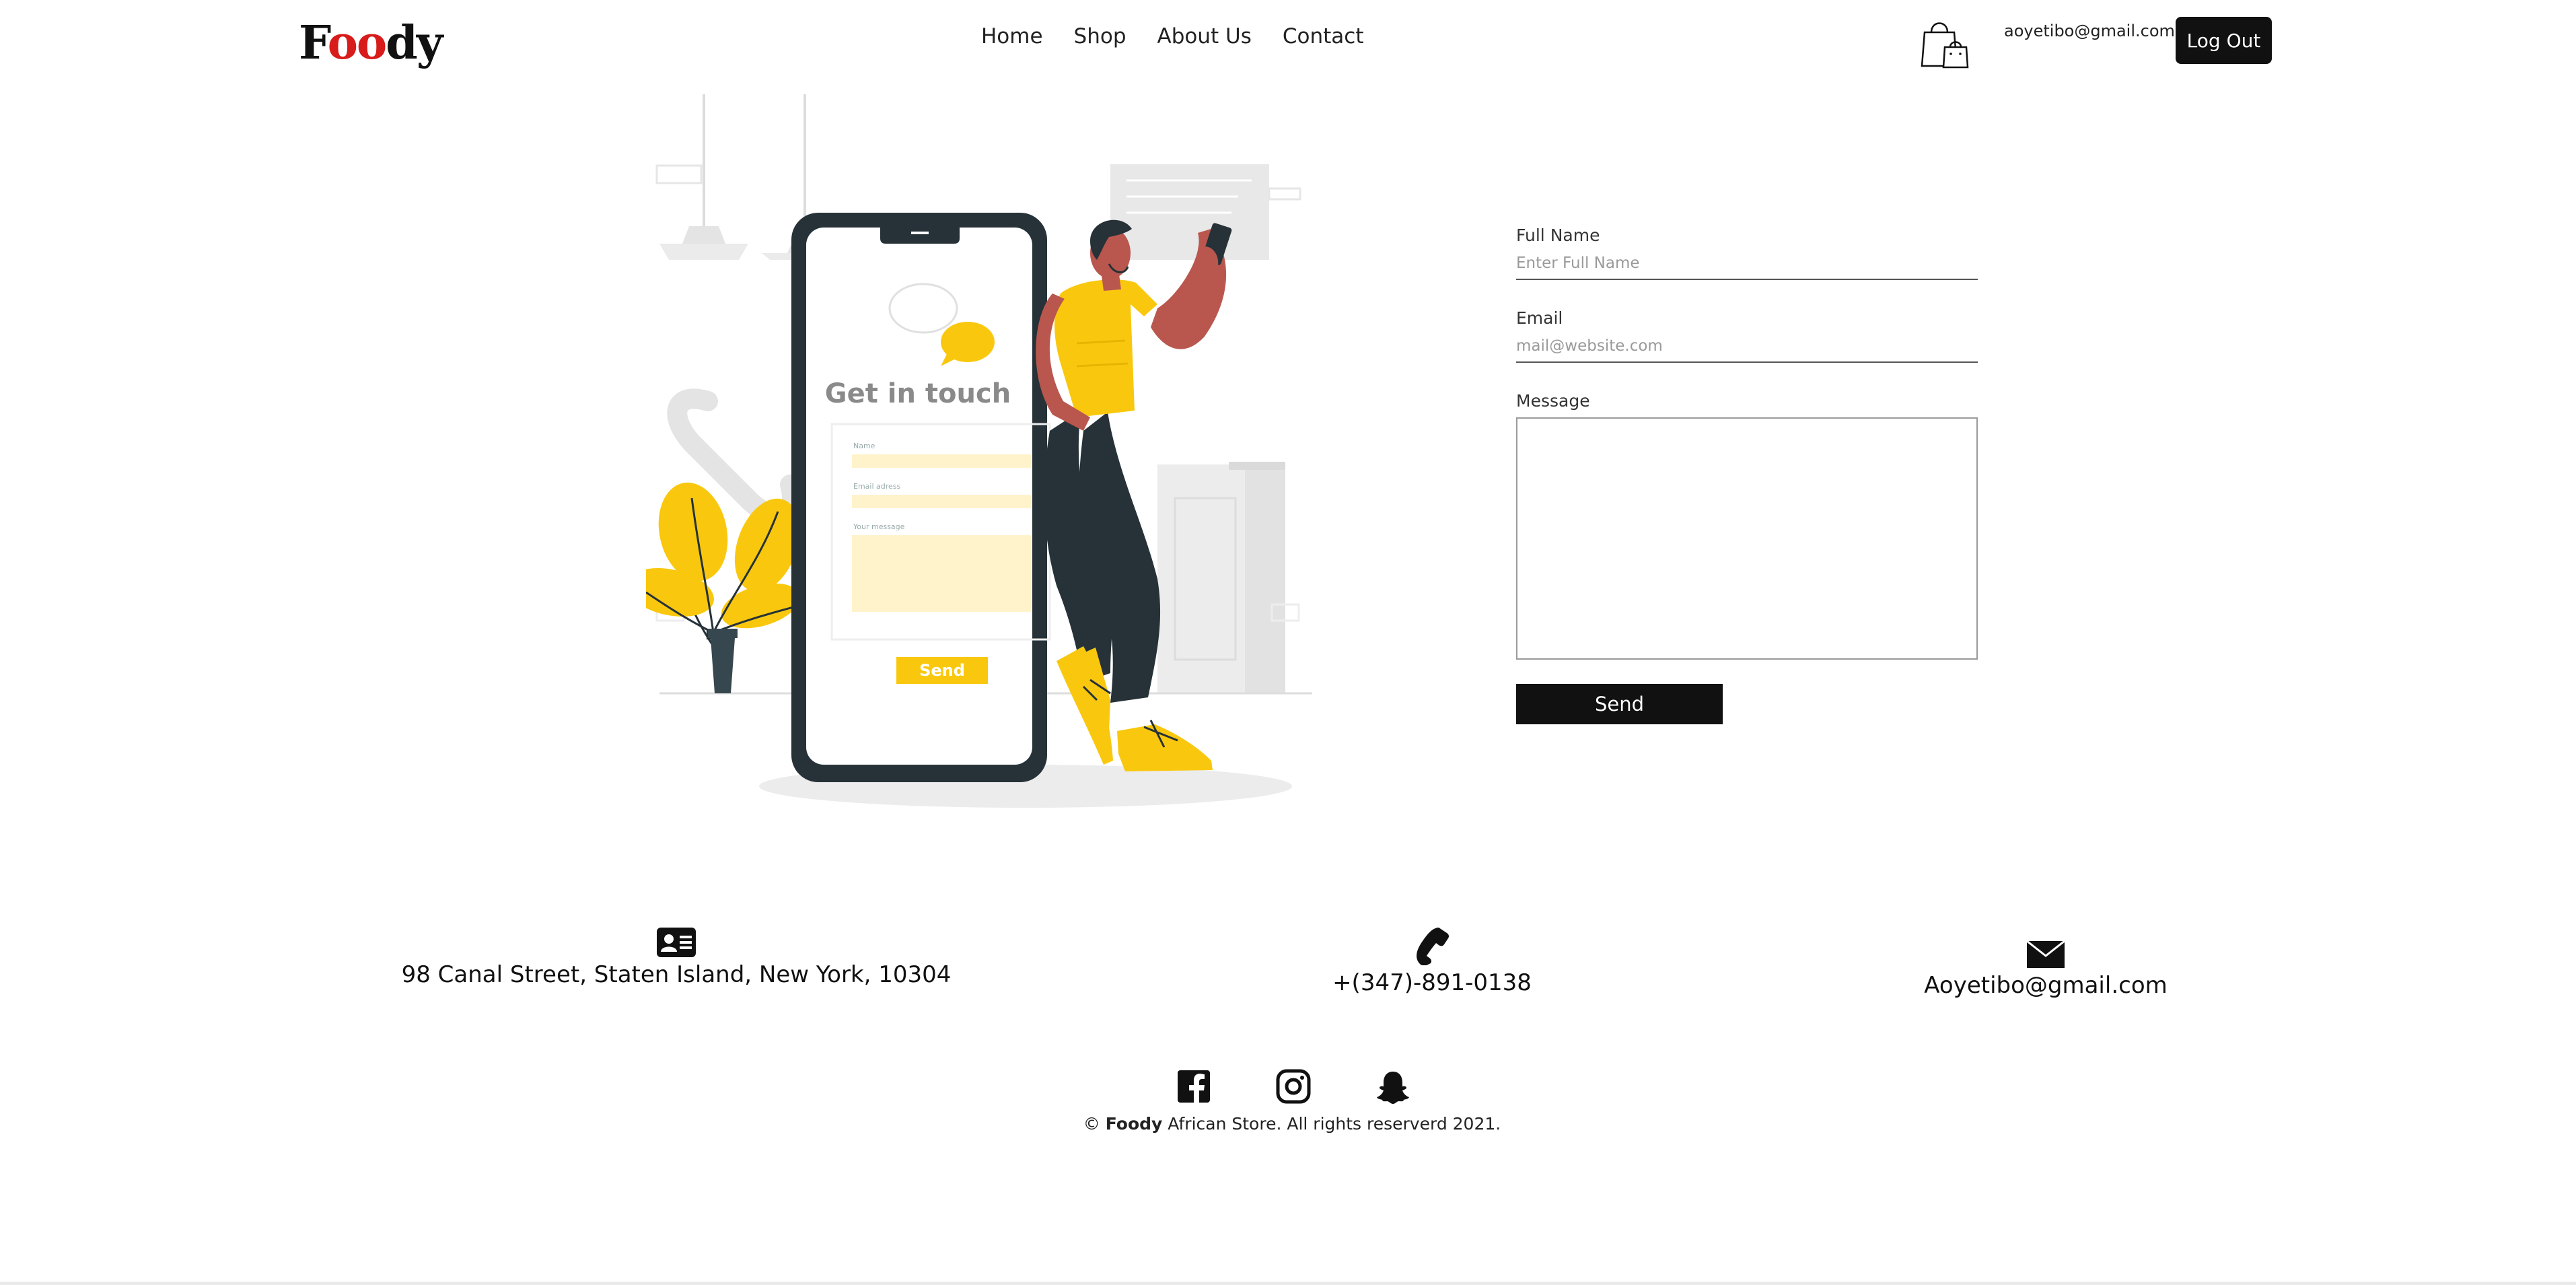  What do you see at coordinates (2046, 986) in the screenshot?
I see `email-text: Aoyetibo@gmail.com` at bounding box center [2046, 986].